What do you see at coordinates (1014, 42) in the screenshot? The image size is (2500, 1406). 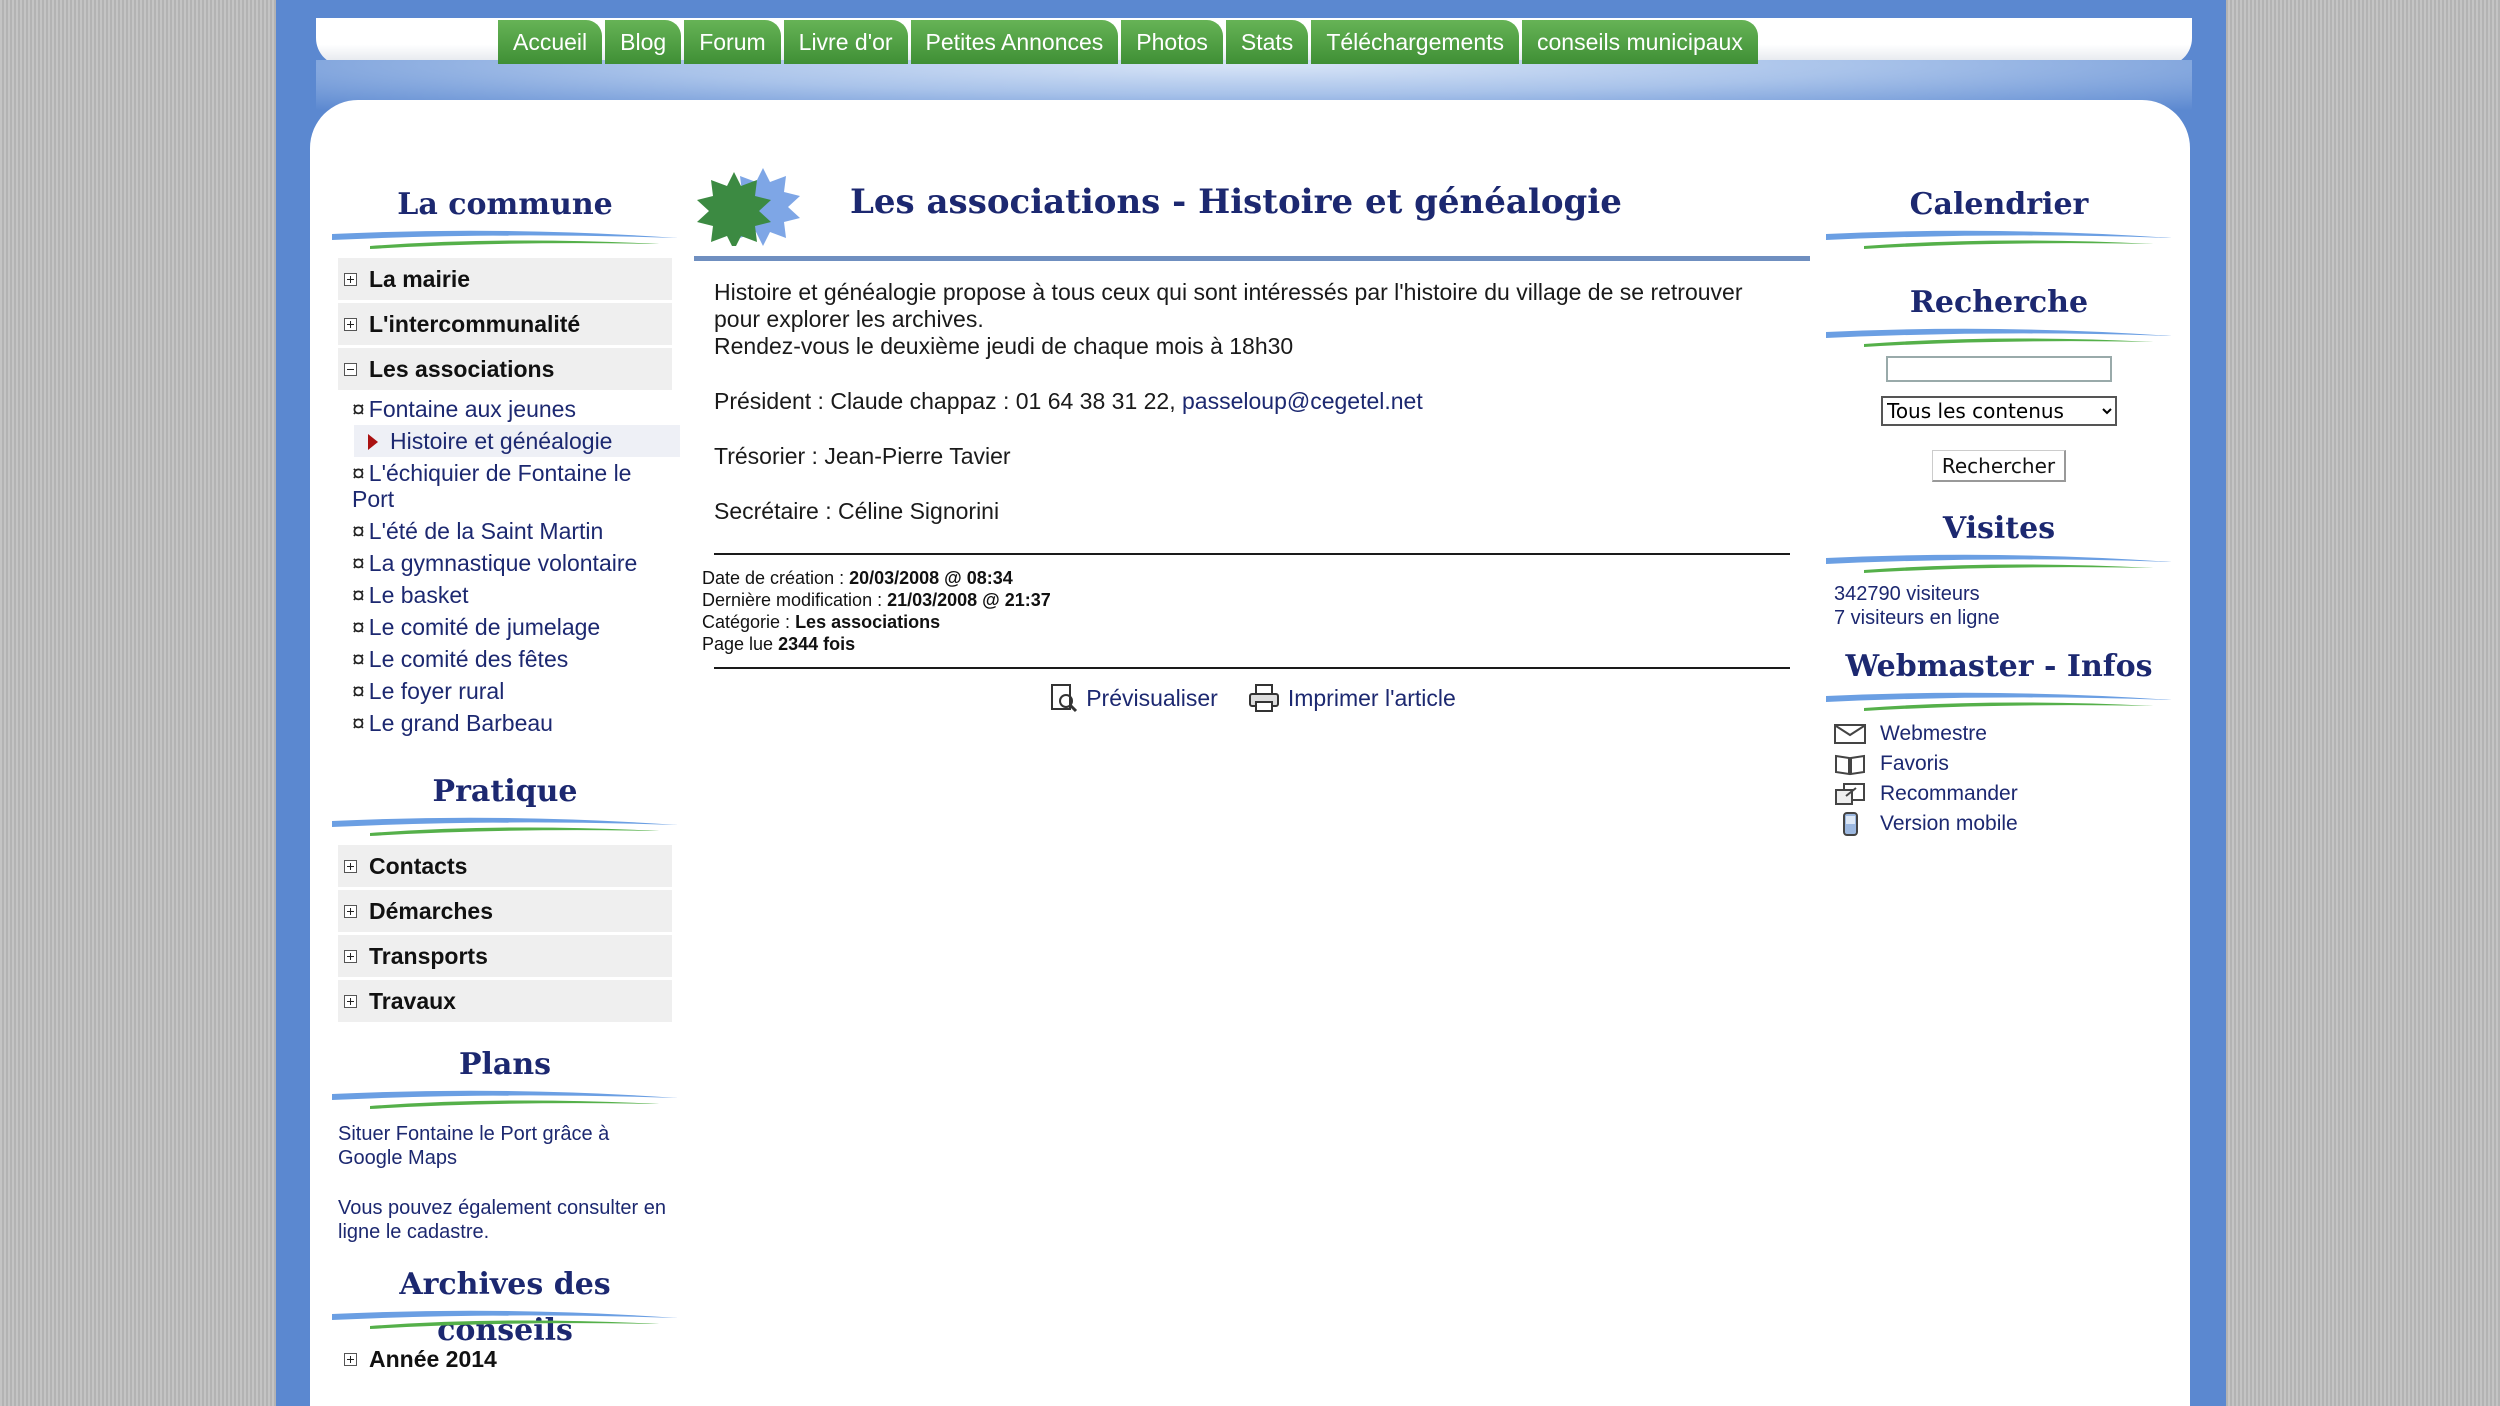 I see `nav-tab-petites-annonces: Petites Annonces` at bounding box center [1014, 42].